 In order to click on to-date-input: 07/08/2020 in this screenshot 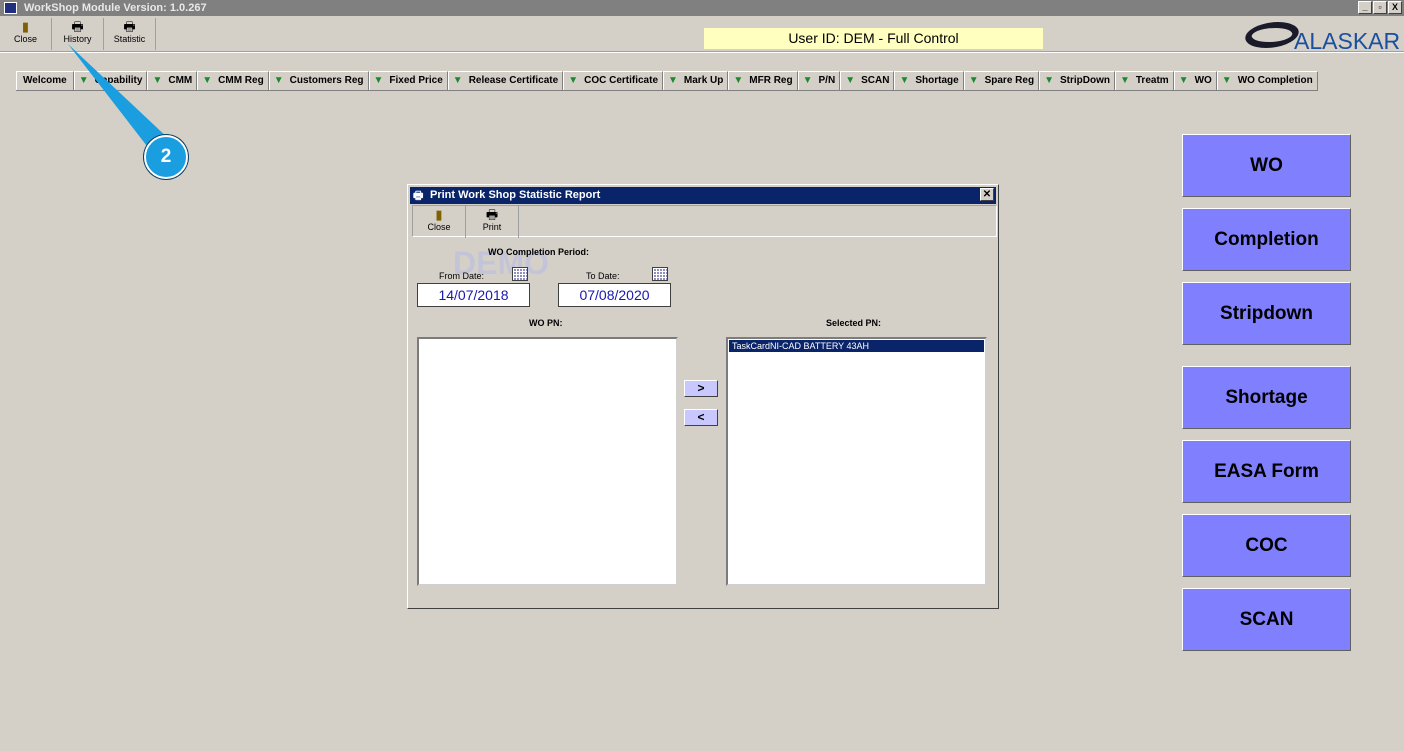, I will do `click(614, 295)`.